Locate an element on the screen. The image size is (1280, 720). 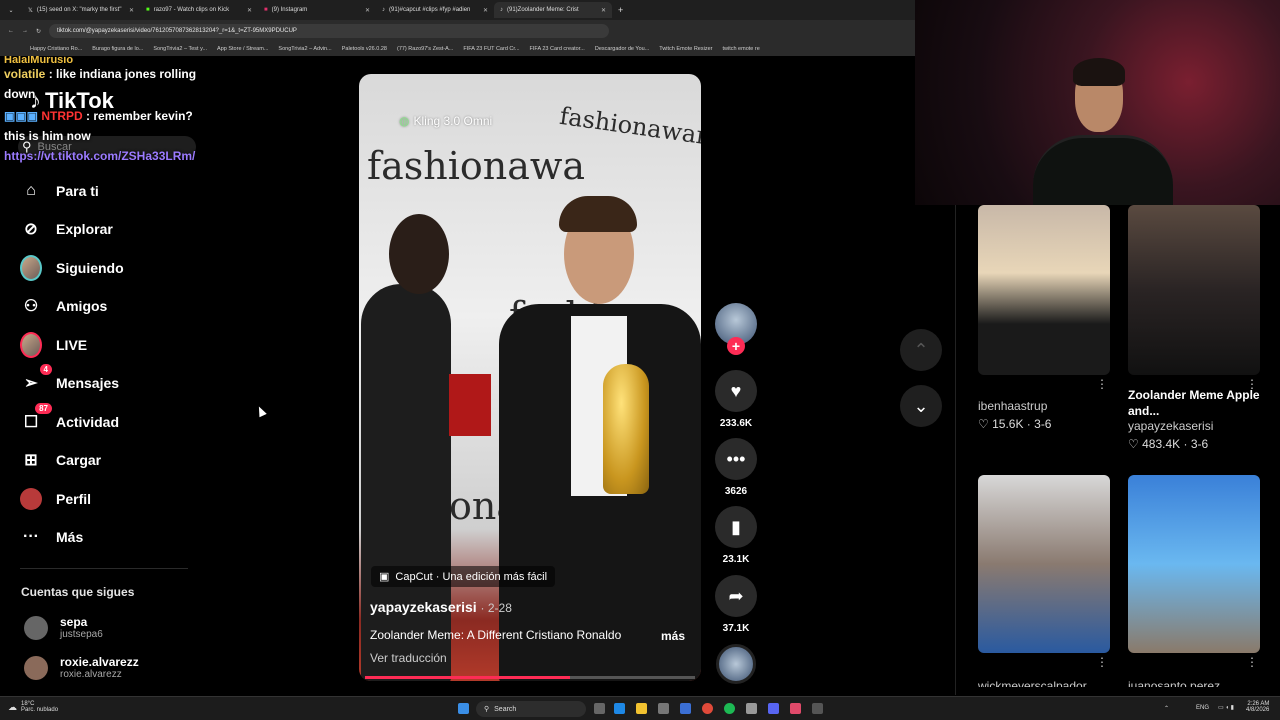
clock: 2:26 AM 4/8/2026 is located at coordinates (1257, 707).